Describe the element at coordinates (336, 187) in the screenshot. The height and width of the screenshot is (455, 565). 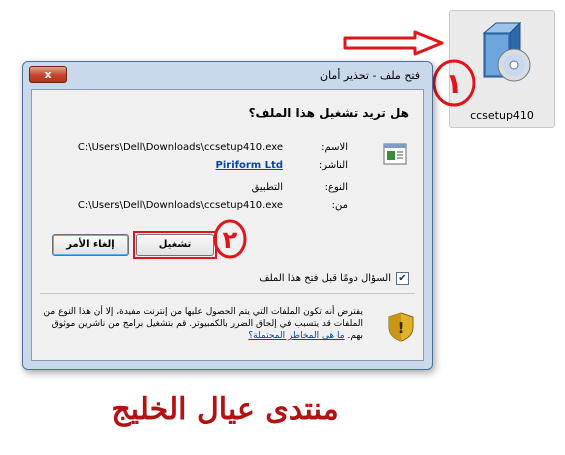
I see `type-label: النوع:` at that location.